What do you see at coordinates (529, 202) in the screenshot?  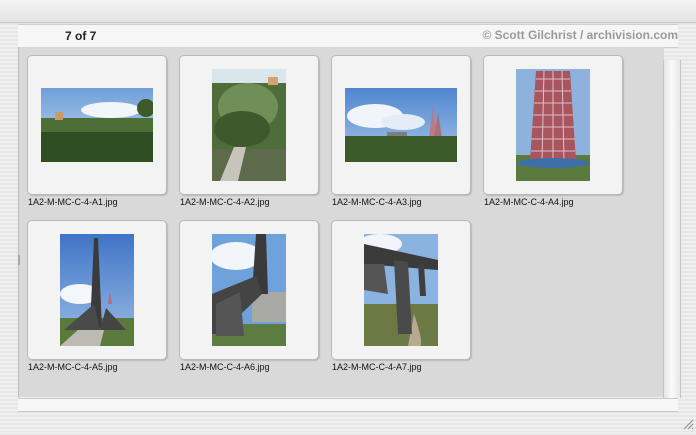 I see `thumbnail-filename: 1A2-M-MC-C-4-A4.jpg` at bounding box center [529, 202].